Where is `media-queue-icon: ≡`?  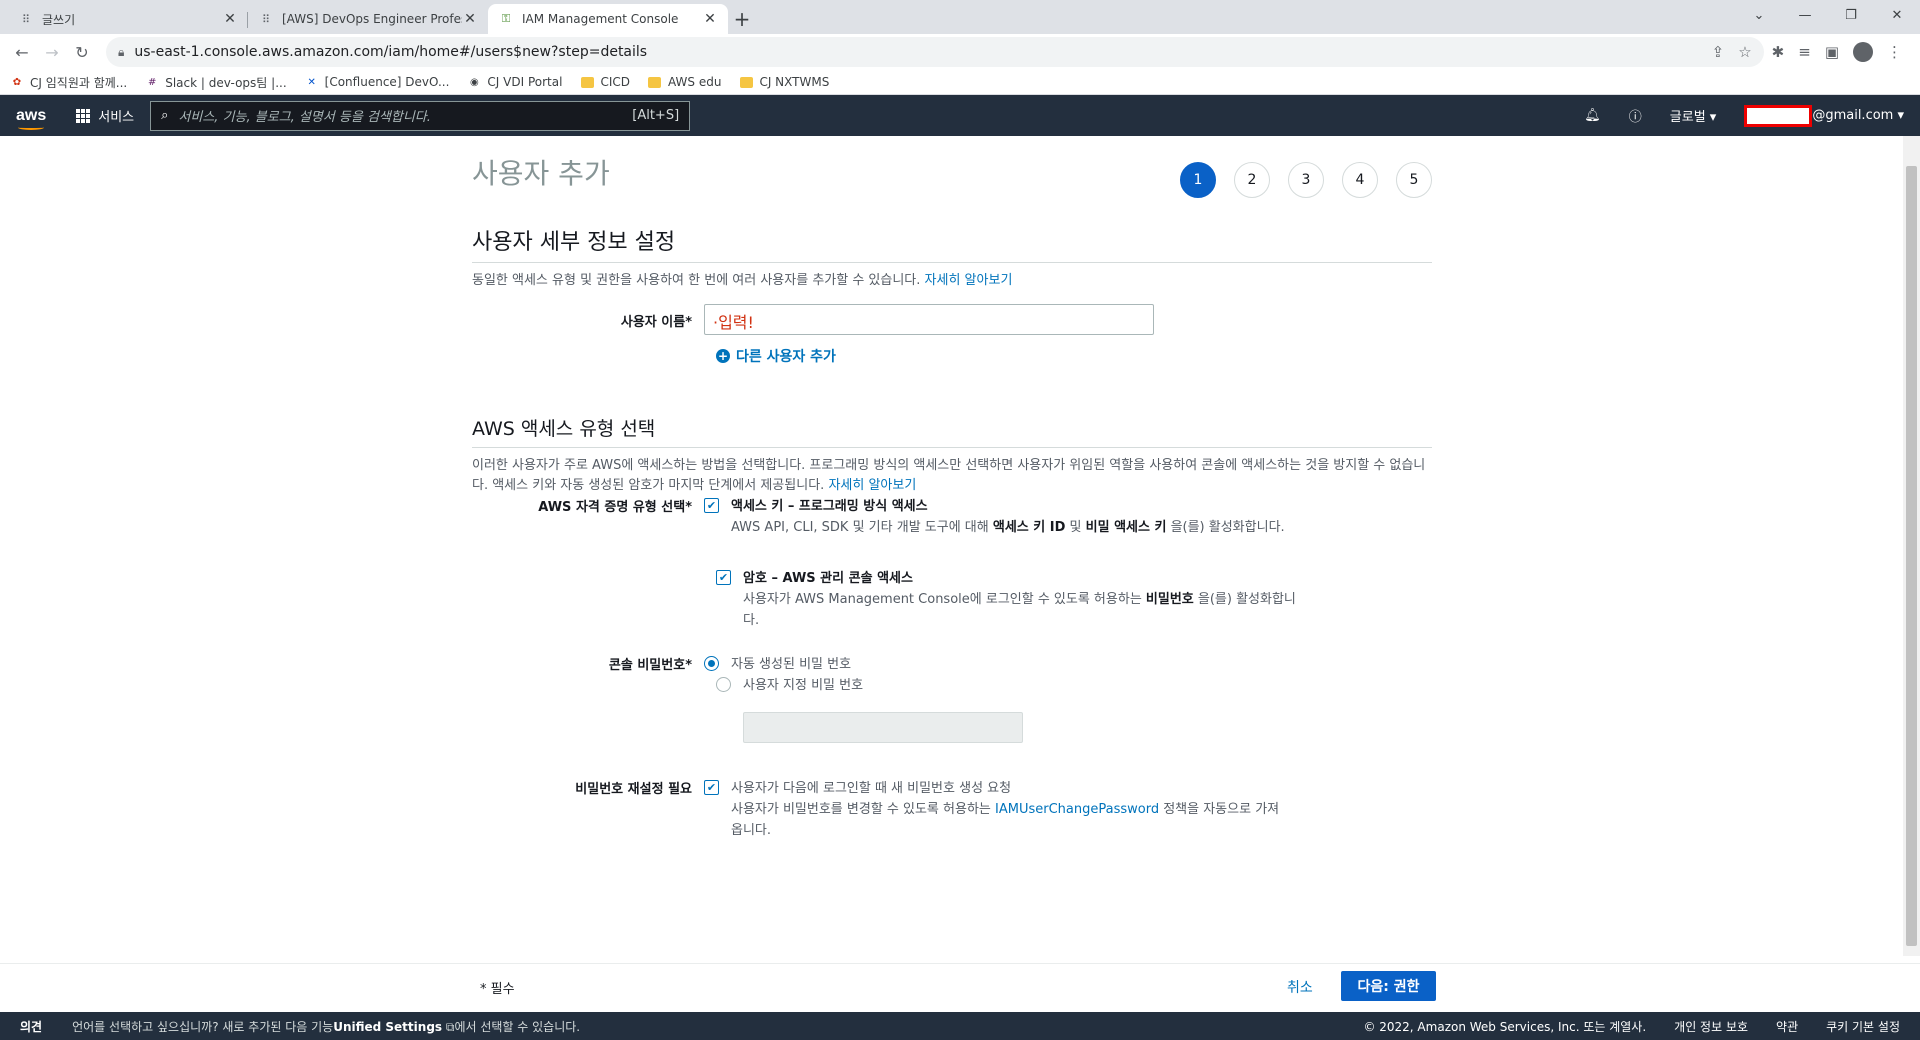
media-queue-icon: ≡ is located at coordinates (1804, 52).